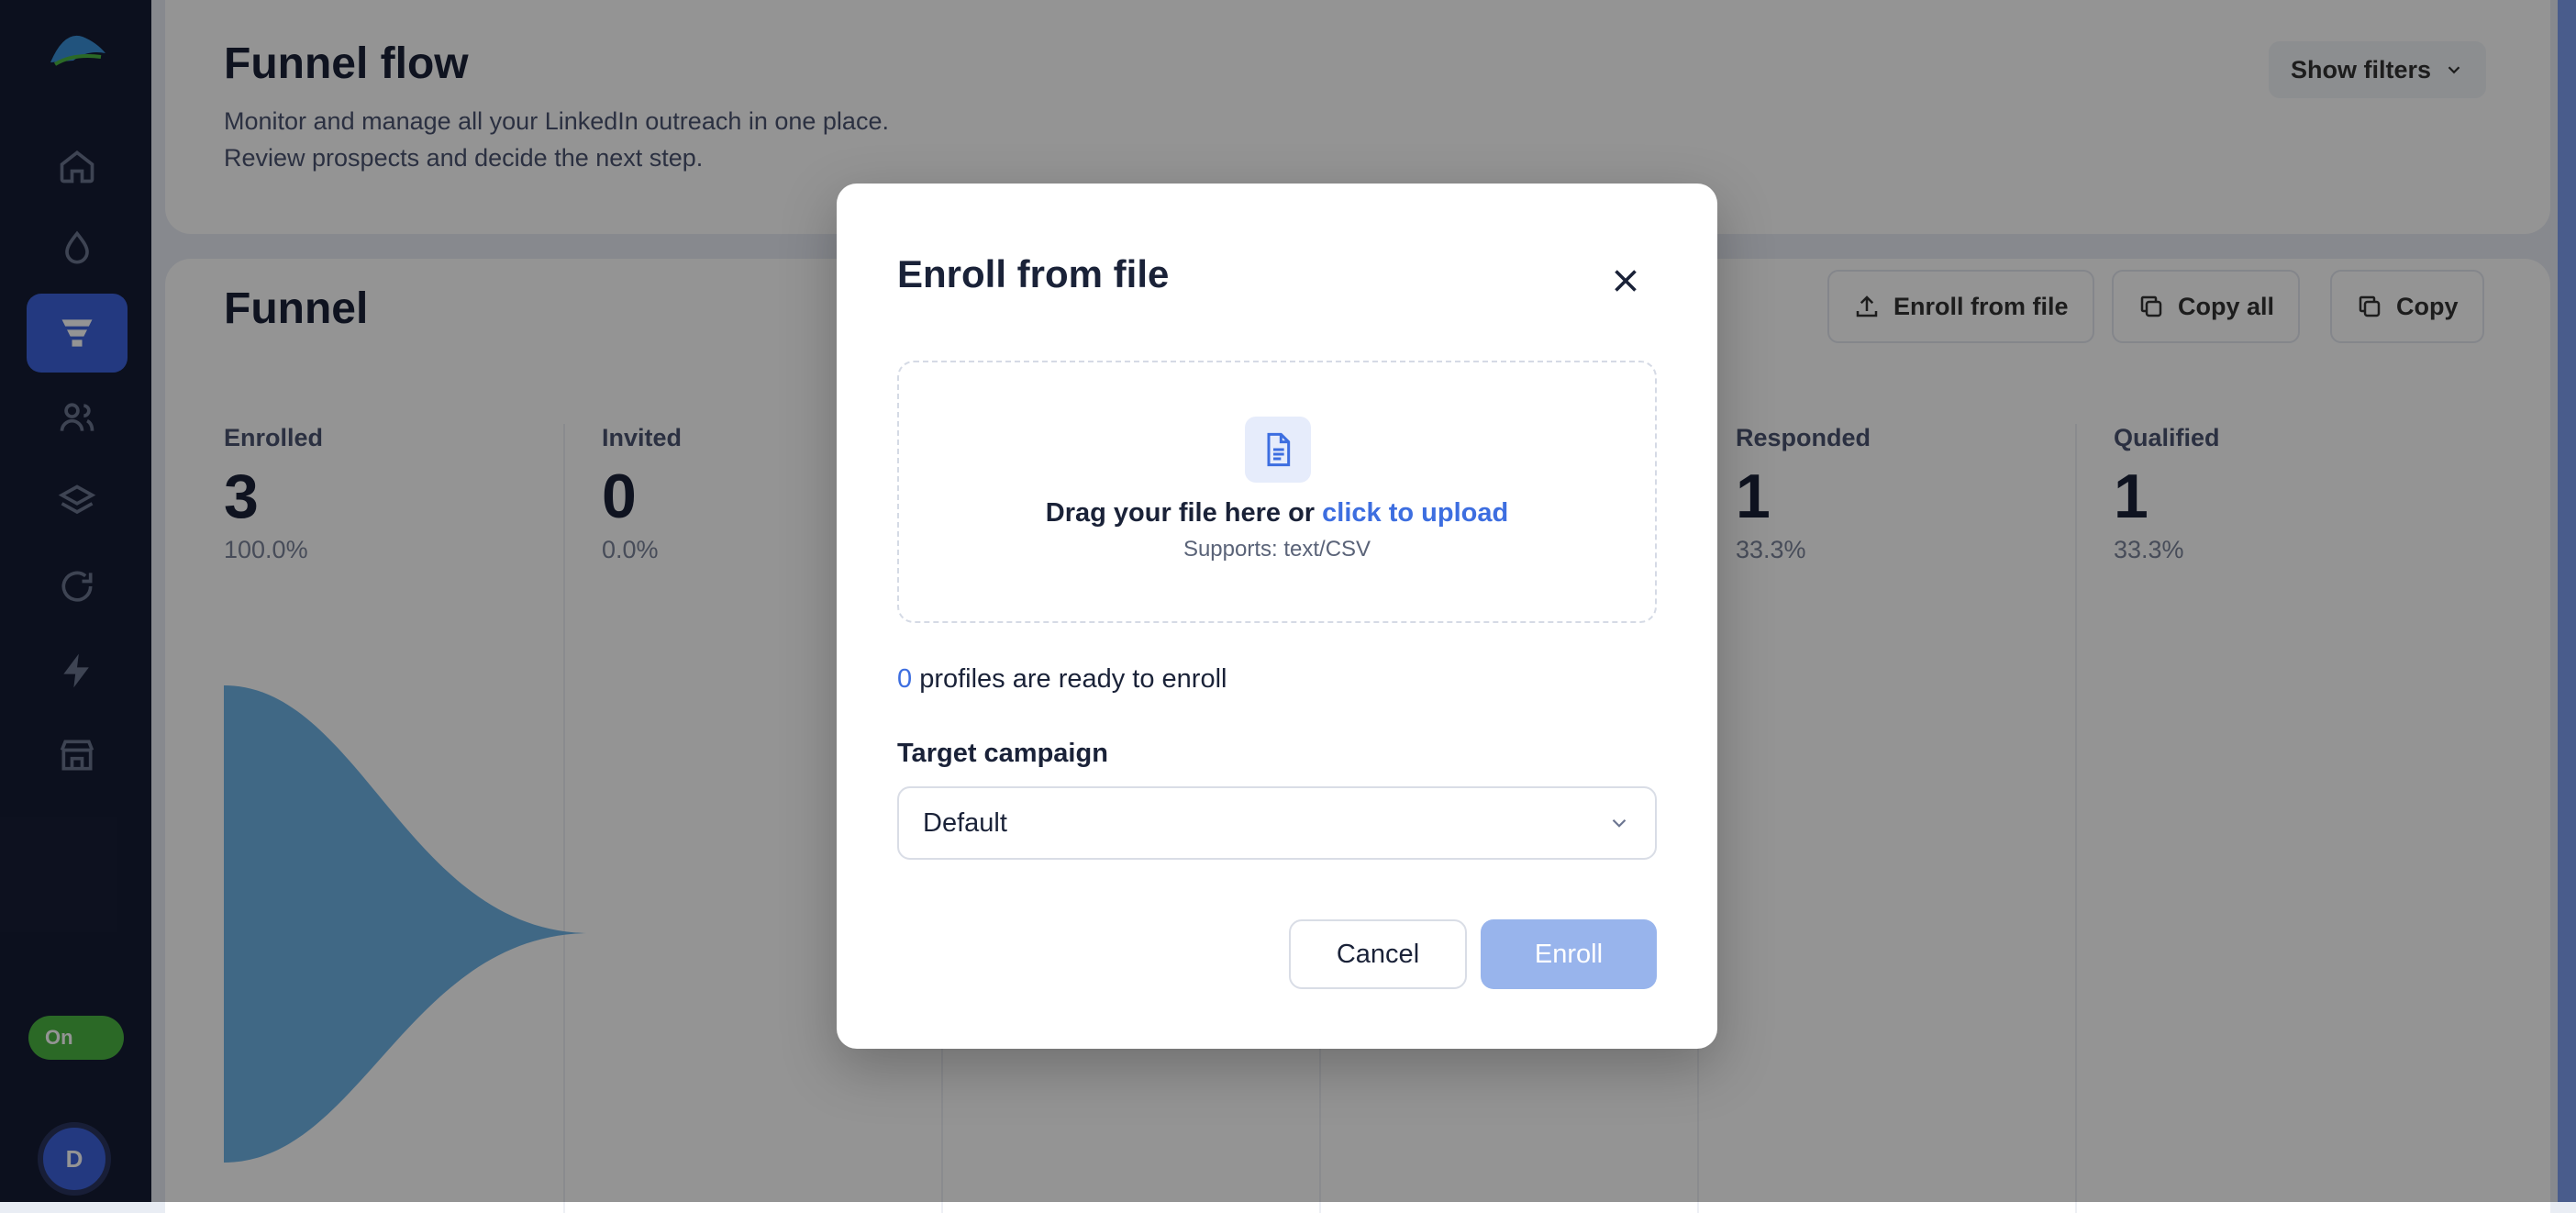  Describe the element at coordinates (1033, 273) in the screenshot. I see `dialog-title: Enroll from file` at that location.